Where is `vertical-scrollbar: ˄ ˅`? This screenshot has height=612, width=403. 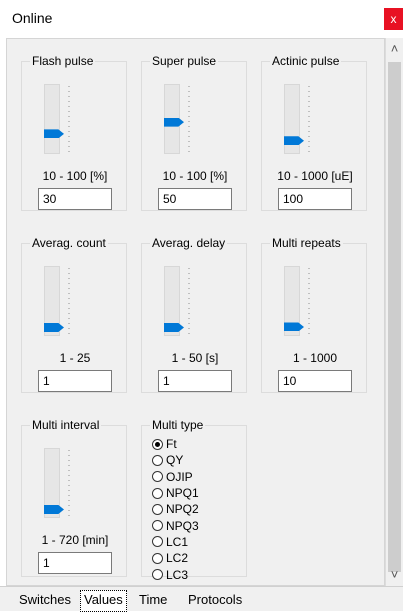 vertical-scrollbar: ˄ ˅ is located at coordinates (394, 312).